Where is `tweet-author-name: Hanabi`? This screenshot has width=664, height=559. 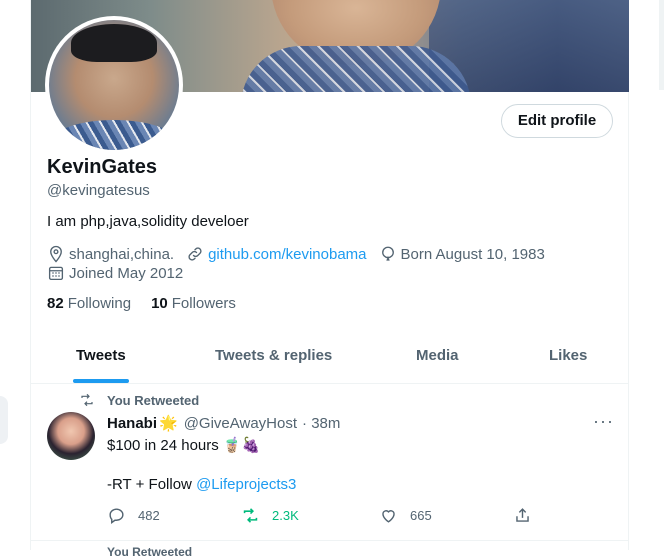
tweet-author-name: Hanabi is located at coordinates (132, 423).